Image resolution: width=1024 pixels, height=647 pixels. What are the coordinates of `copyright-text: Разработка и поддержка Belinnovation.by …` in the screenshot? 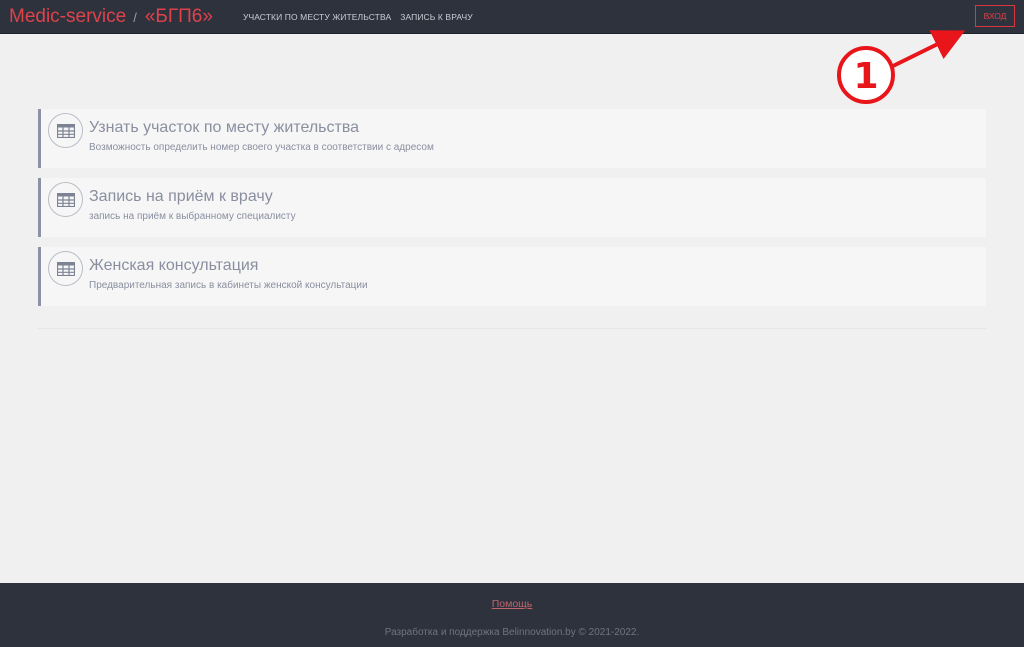 It's located at (512, 632).